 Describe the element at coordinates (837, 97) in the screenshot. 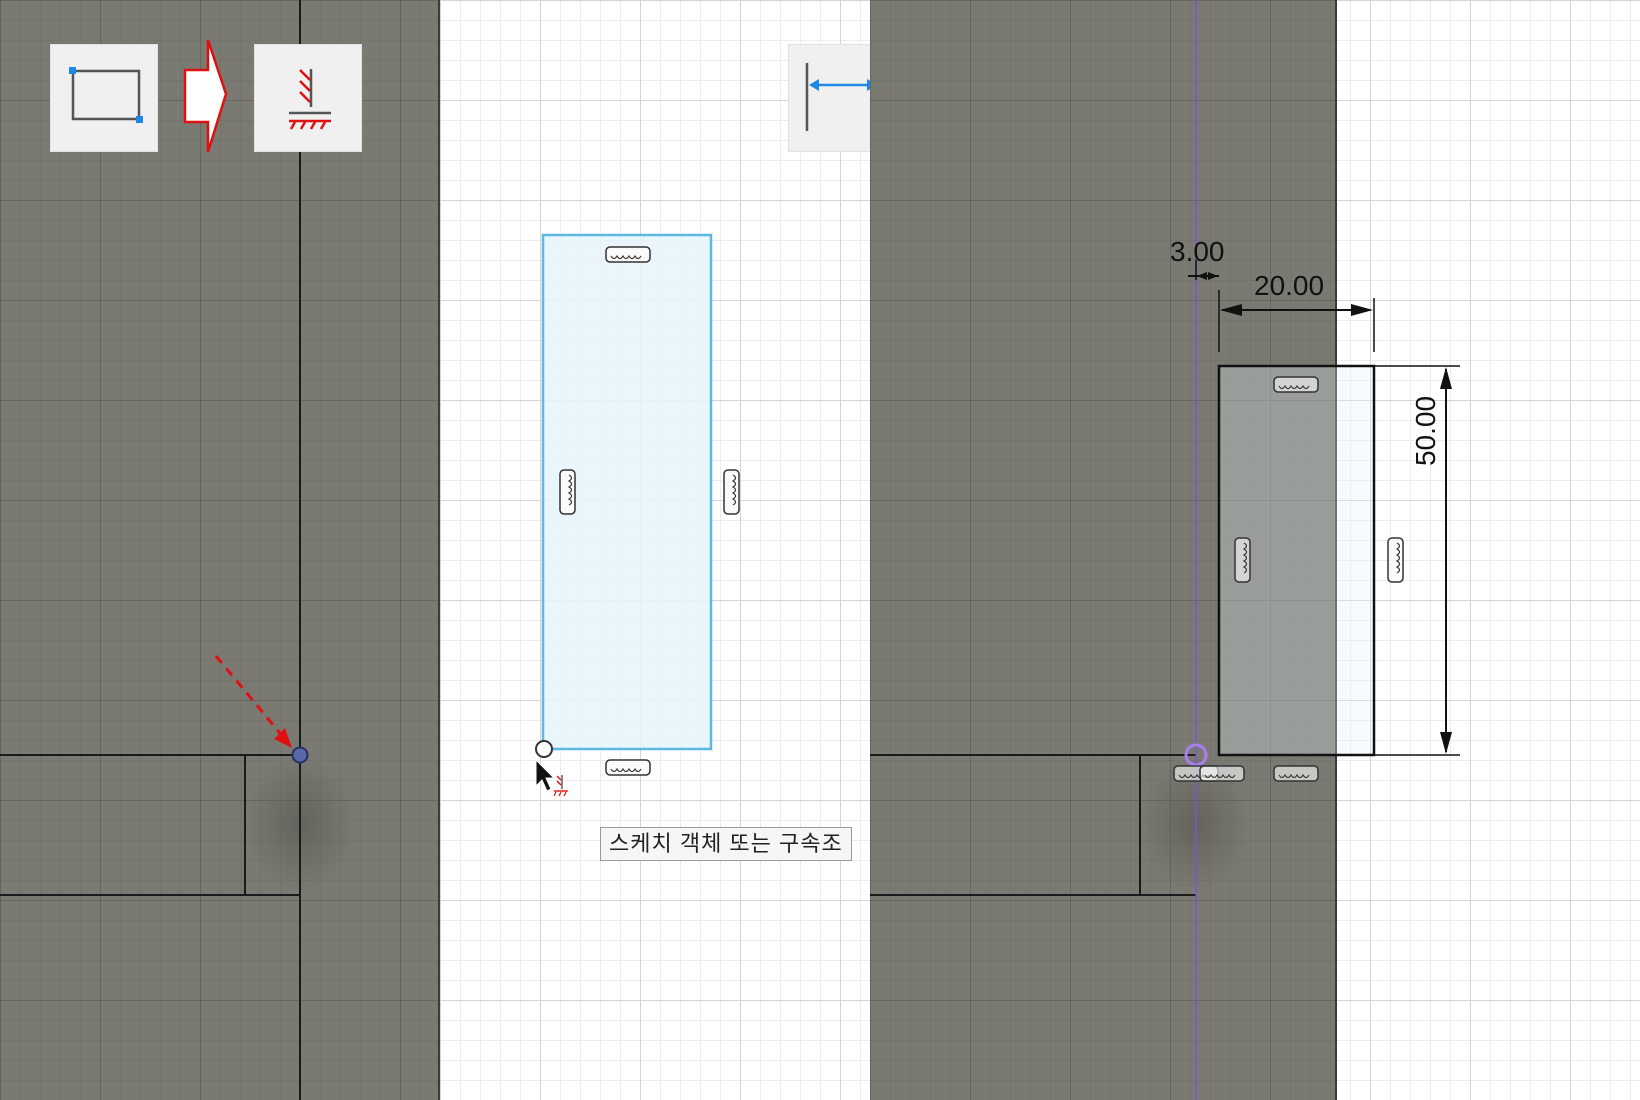

I see `sketch-dimension-icon` at that location.